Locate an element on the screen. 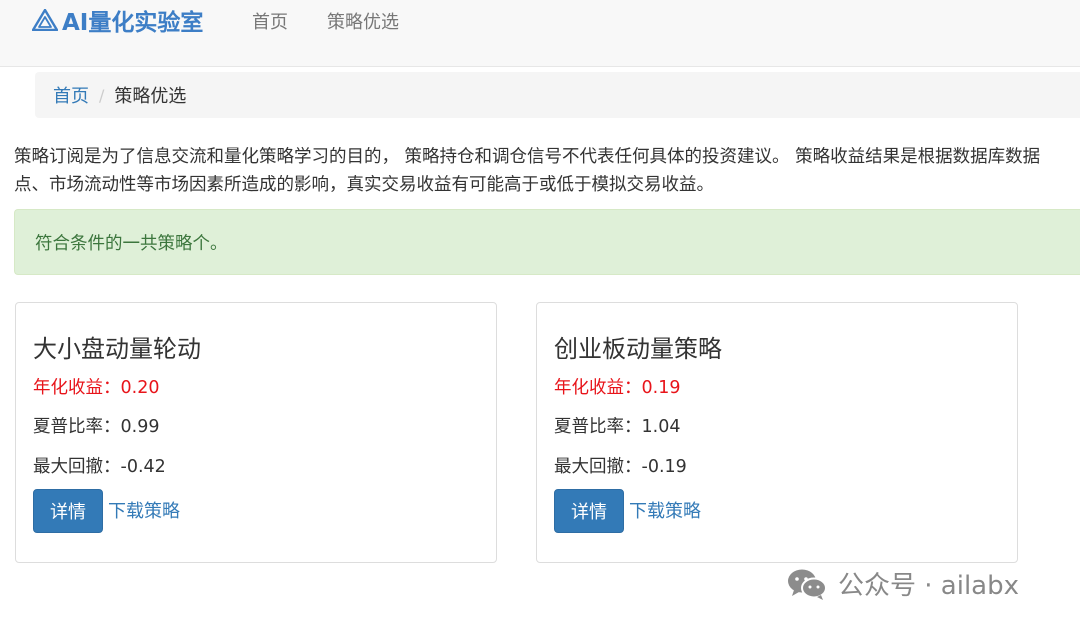 This screenshot has width=1080, height=627. alert-text: 符合条件的一共策略个。 is located at coordinates (131, 243).